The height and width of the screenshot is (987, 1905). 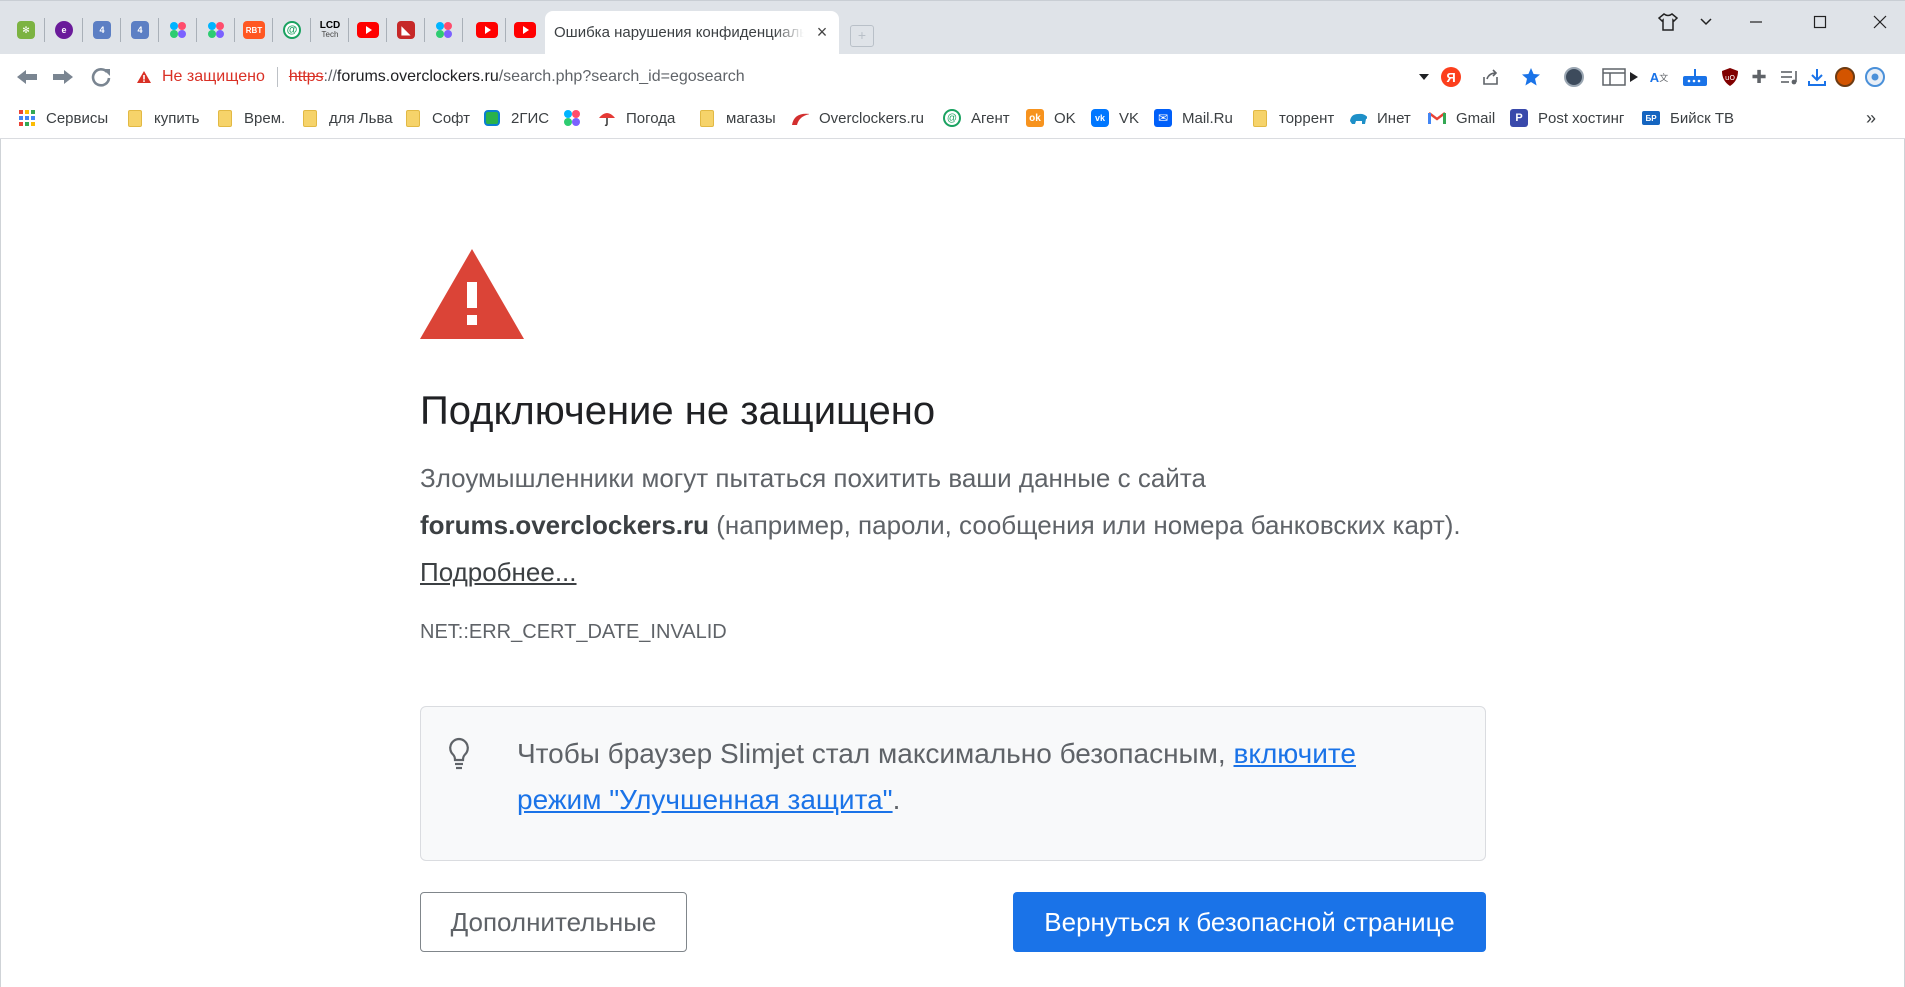 What do you see at coordinates (1567, 118) in the screenshot?
I see `bookmark-post-hosting: P Post хостинг` at bounding box center [1567, 118].